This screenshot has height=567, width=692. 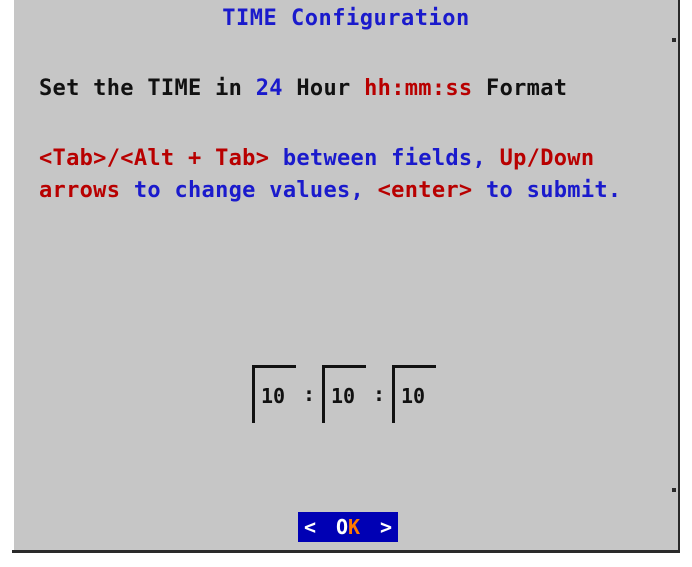 What do you see at coordinates (346, 18) in the screenshot?
I see `dialog-title: TIME Configuration` at bounding box center [346, 18].